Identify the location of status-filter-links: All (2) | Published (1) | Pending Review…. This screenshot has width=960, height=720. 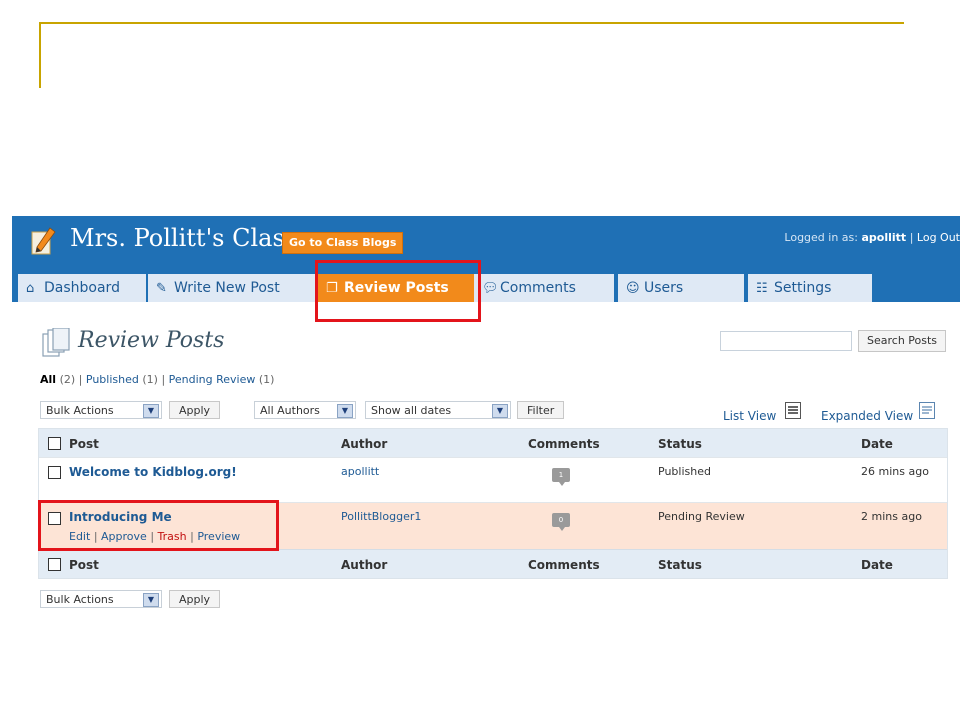
(157, 379).